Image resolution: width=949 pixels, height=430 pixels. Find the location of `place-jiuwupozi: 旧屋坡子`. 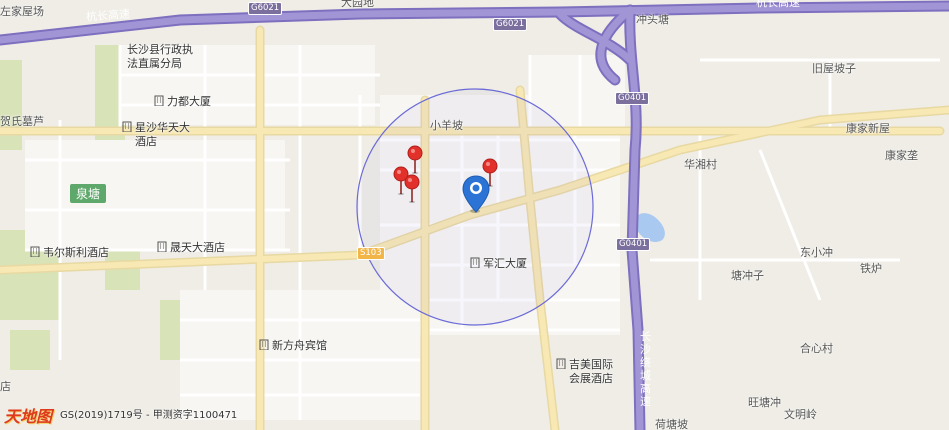

place-jiuwupozi: 旧屋坡子 is located at coordinates (834, 69).